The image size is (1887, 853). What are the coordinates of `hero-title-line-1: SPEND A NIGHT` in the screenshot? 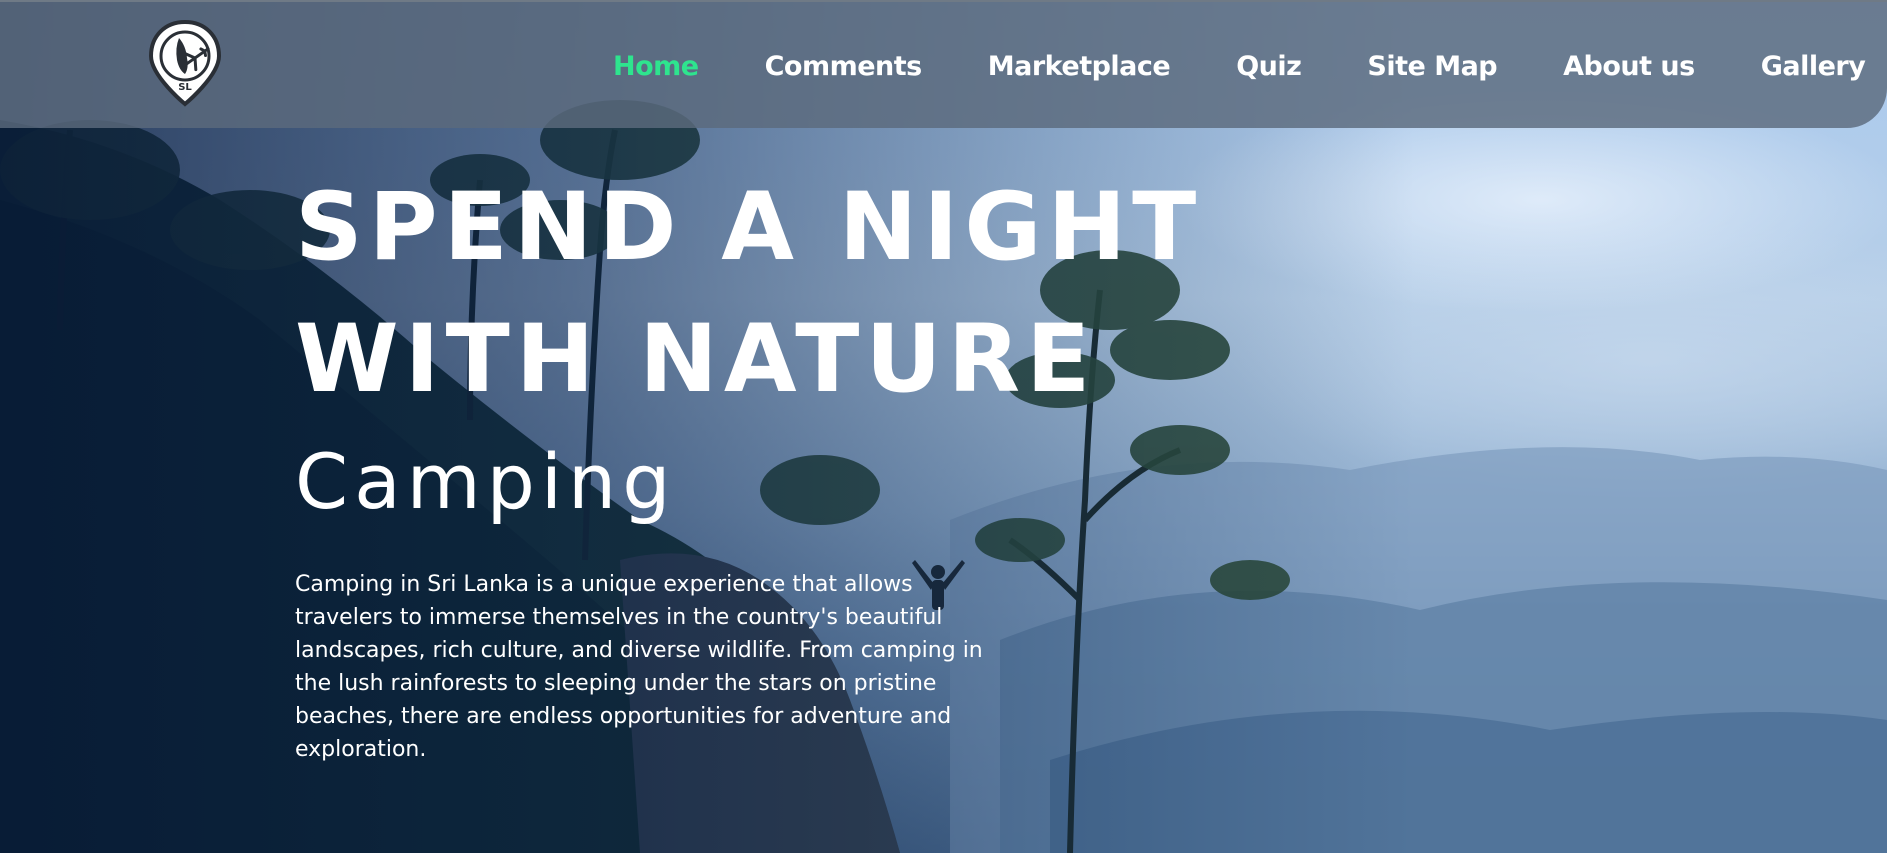 It's located at (749, 227).